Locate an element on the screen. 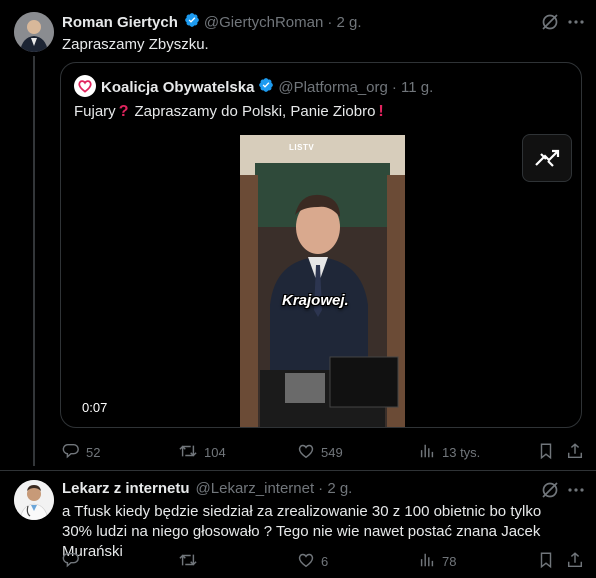  quote-avatar is located at coordinates (85, 86).